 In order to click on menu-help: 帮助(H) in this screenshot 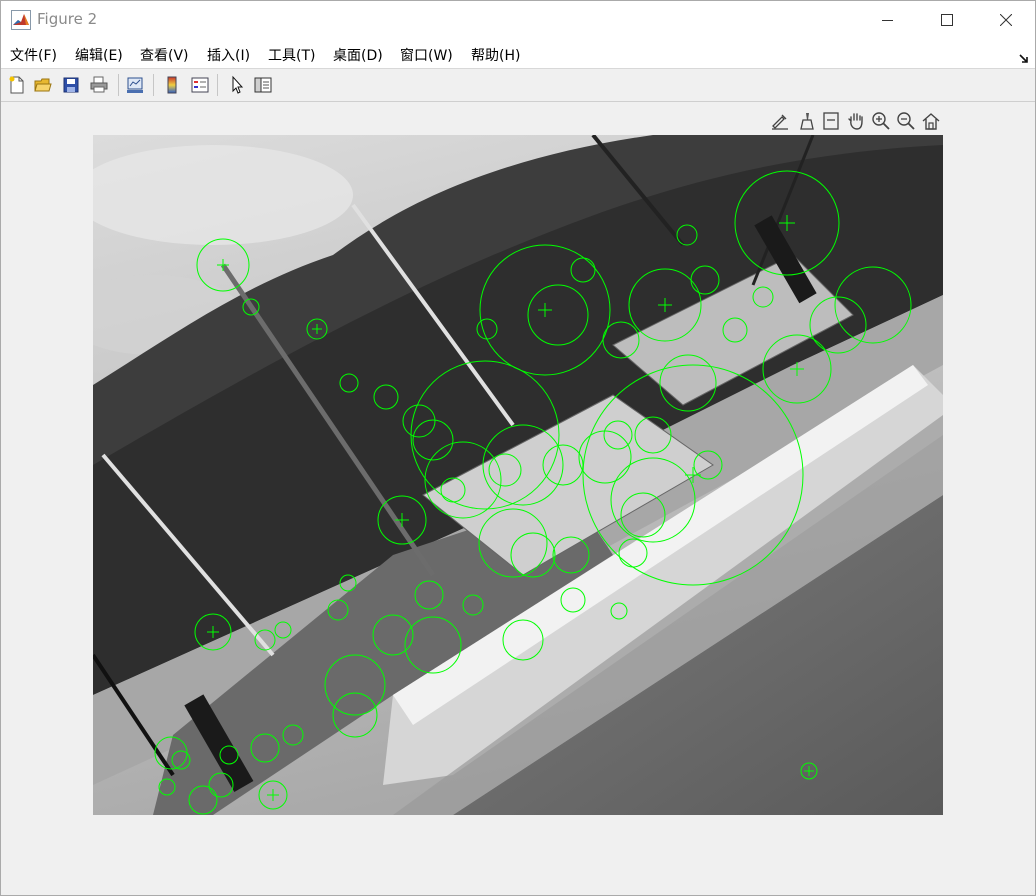, I will do `click(495, 55)`.